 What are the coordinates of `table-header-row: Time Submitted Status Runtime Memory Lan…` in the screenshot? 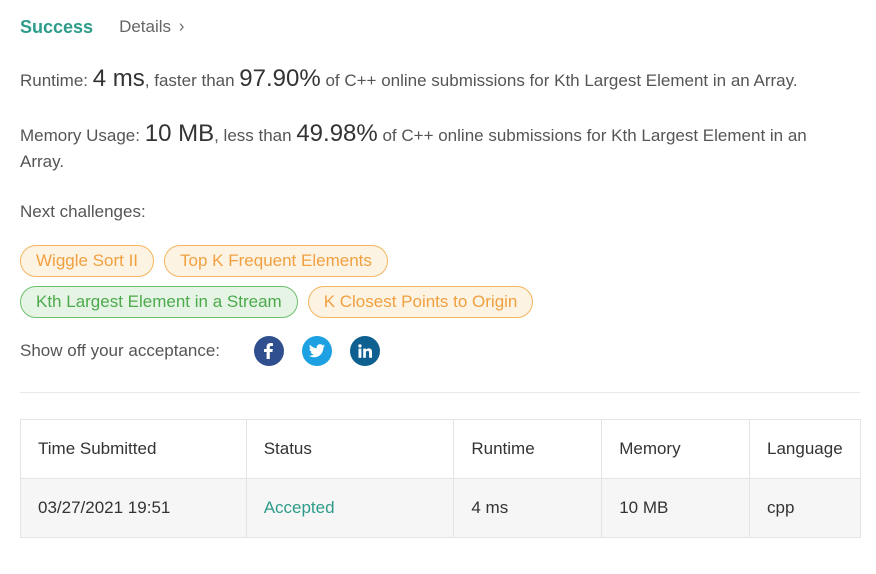 It's located at (440, 449).